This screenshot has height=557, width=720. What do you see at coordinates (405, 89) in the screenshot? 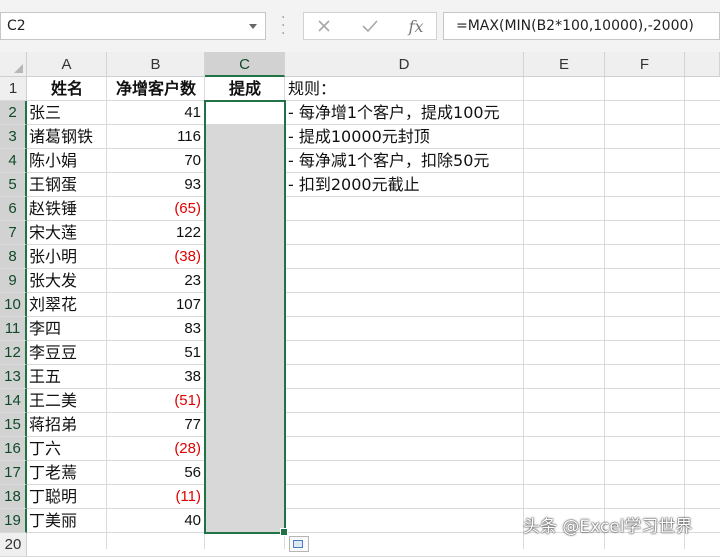
I see `rules-title: 规则：` at bounding box center [405, 89].